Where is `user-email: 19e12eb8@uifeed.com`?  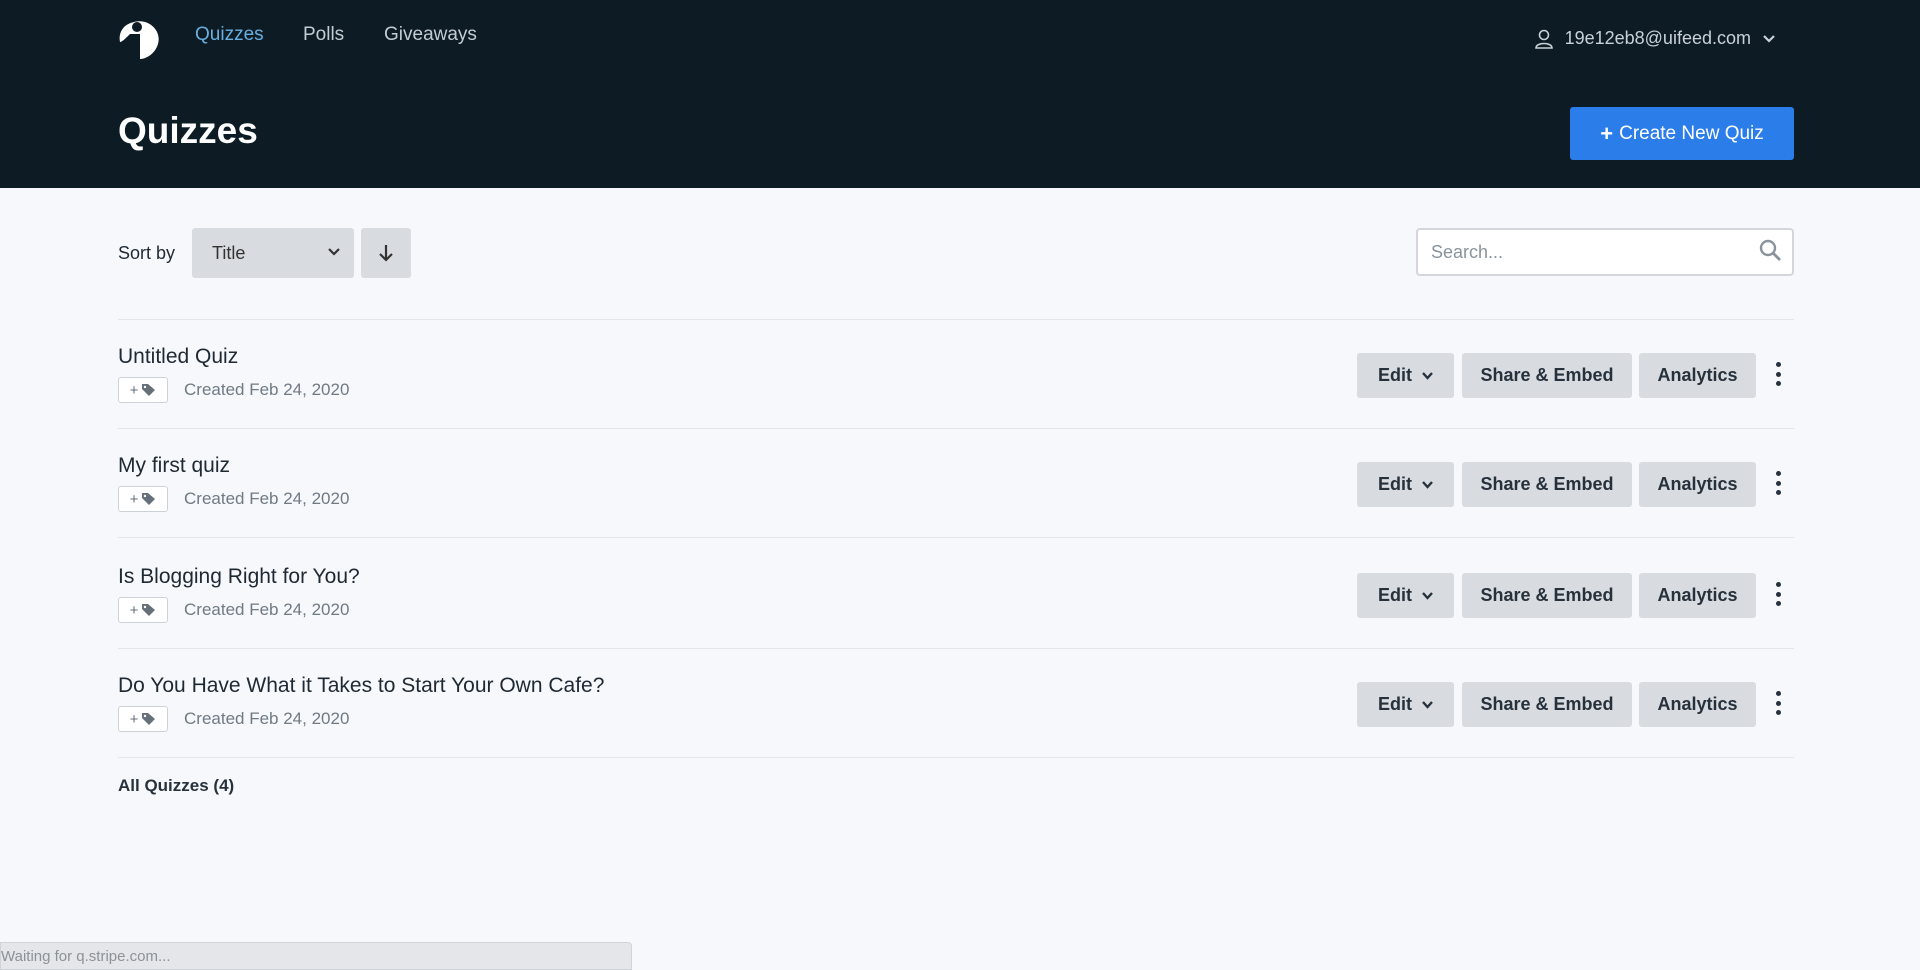
user-email: 19e12eb8@uifeed.com is located at coordinates (1657, 38).